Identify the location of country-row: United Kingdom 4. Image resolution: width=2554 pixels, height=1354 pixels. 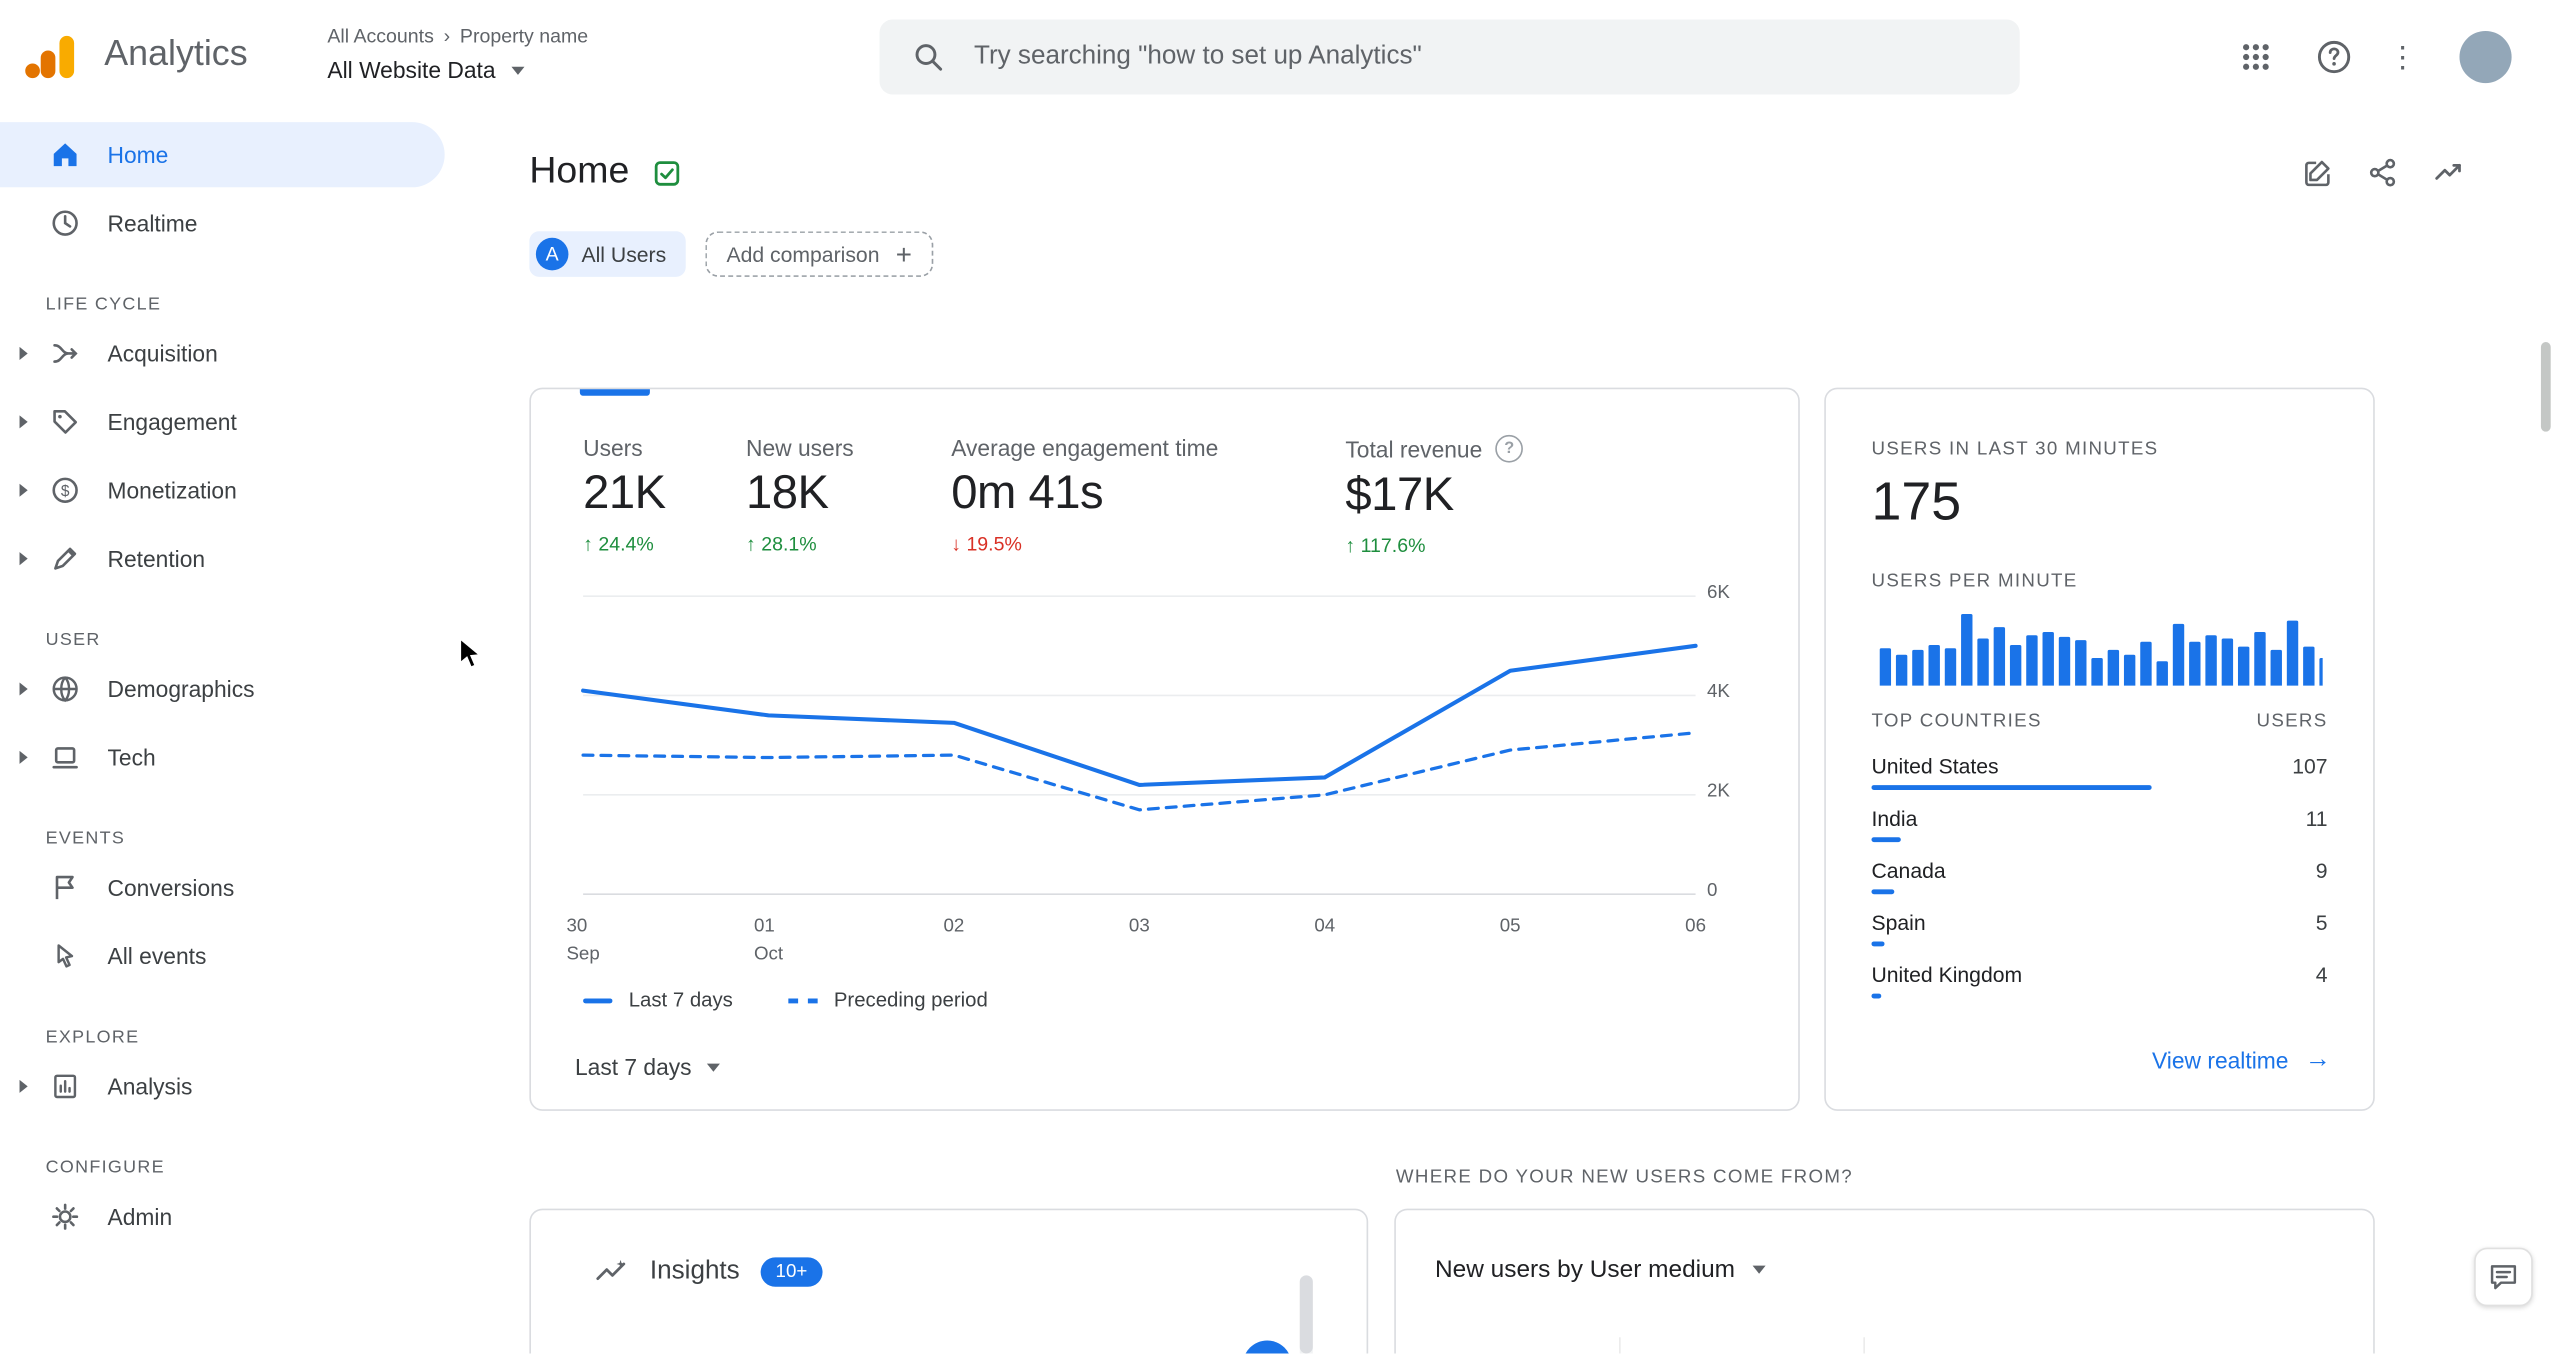
(2099, 988).